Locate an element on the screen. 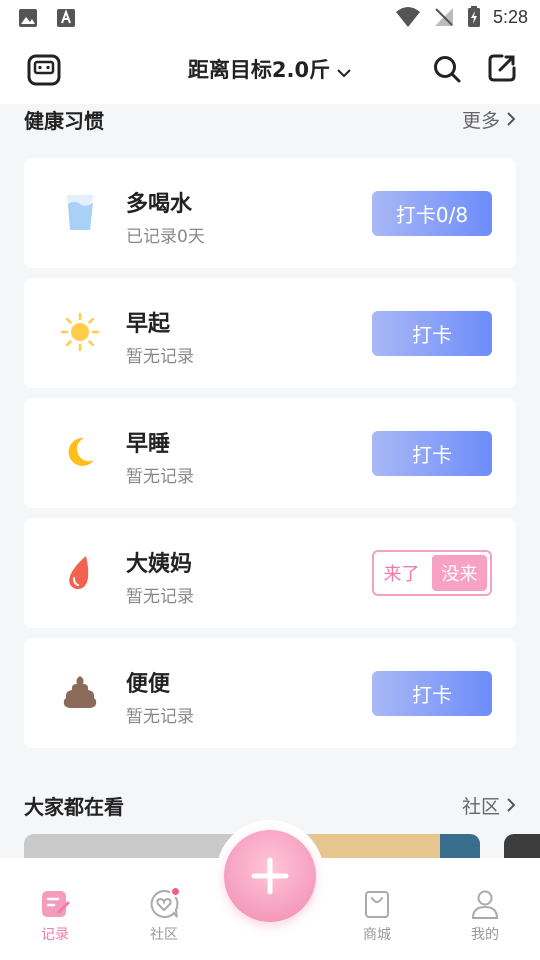 The image size is (540, 960). community-section-header: 大家都在看 社区 is located at coordinates (270, 805).